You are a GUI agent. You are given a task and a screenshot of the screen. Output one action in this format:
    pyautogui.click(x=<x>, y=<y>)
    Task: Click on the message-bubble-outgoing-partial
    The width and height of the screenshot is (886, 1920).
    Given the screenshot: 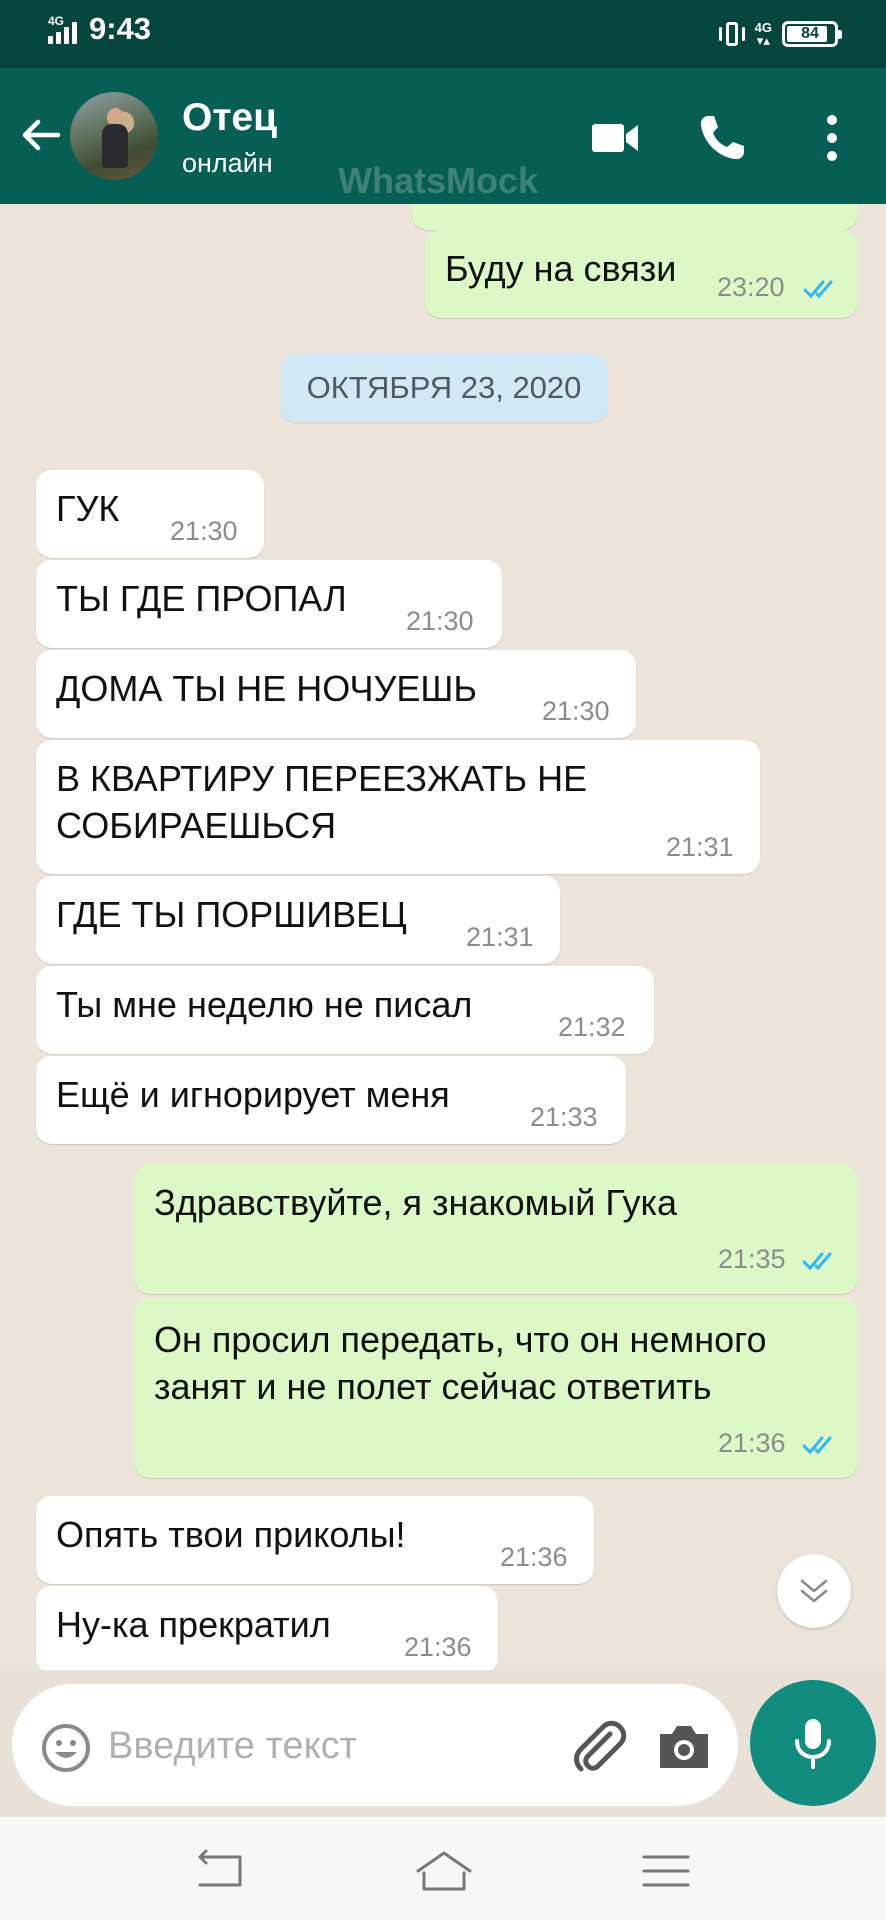 What is the action you would take?
    pyautogui.click(x=635, y=217)
    